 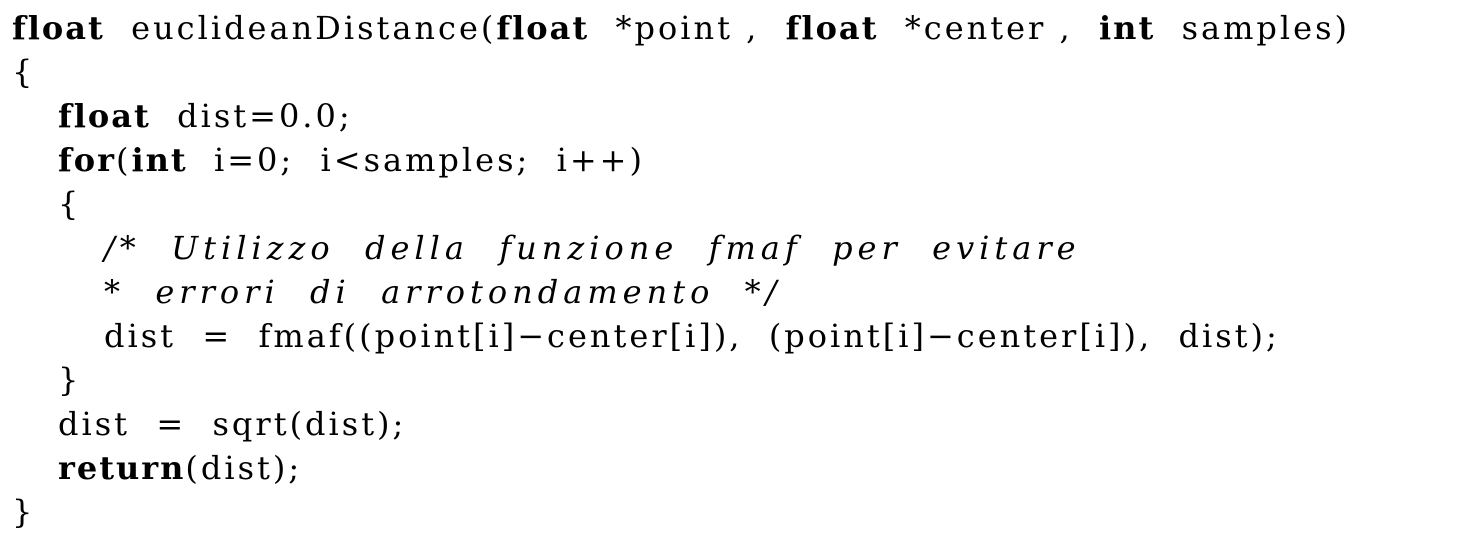 I want to click on code-text: i=0; i<samples; i++), so click(x=416, y=160).